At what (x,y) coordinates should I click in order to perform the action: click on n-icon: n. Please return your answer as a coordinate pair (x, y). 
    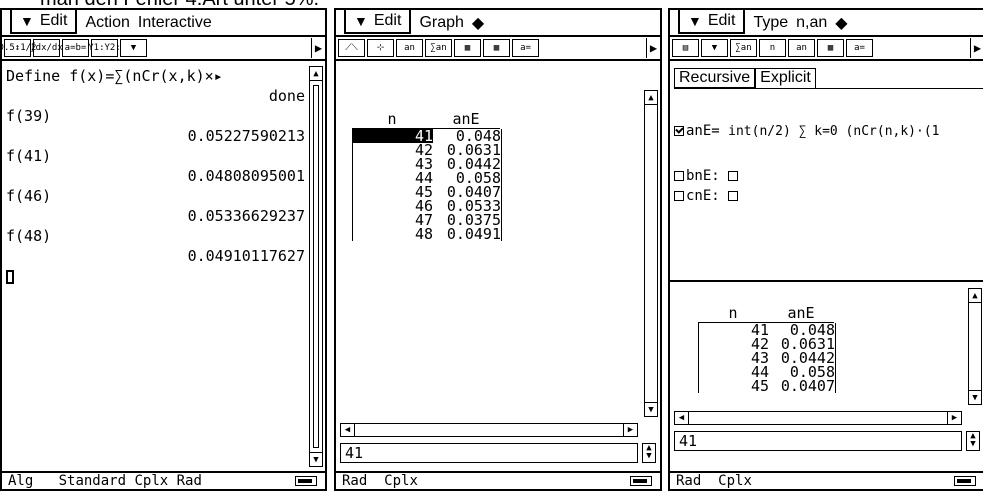
    Looking at the image, I should click on (772, 48).